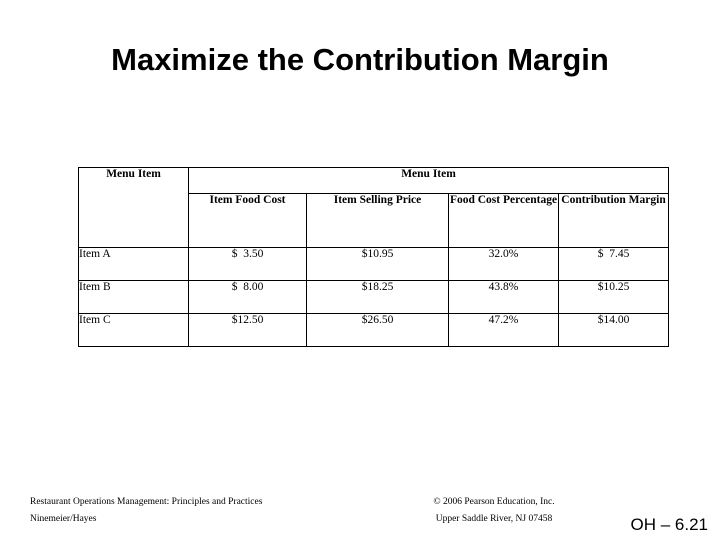  I want to click on table-header-row-group: Menu Item Menu Item, so click(373, 207).